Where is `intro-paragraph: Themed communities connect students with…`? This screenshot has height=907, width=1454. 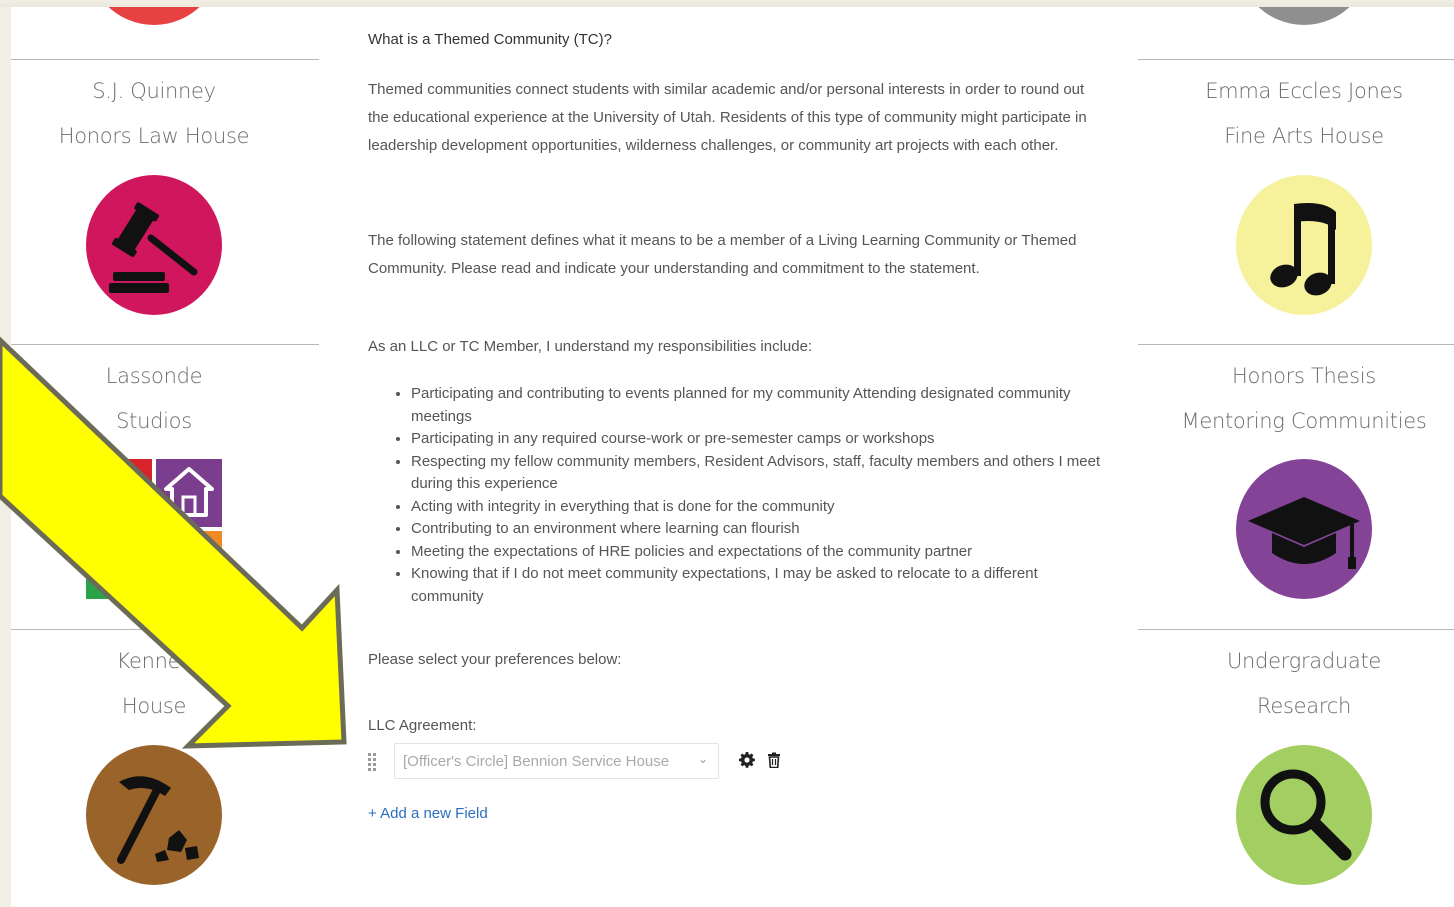 intro-paragraph: Themed communities connect students with… is located at coordinates (727, 117).